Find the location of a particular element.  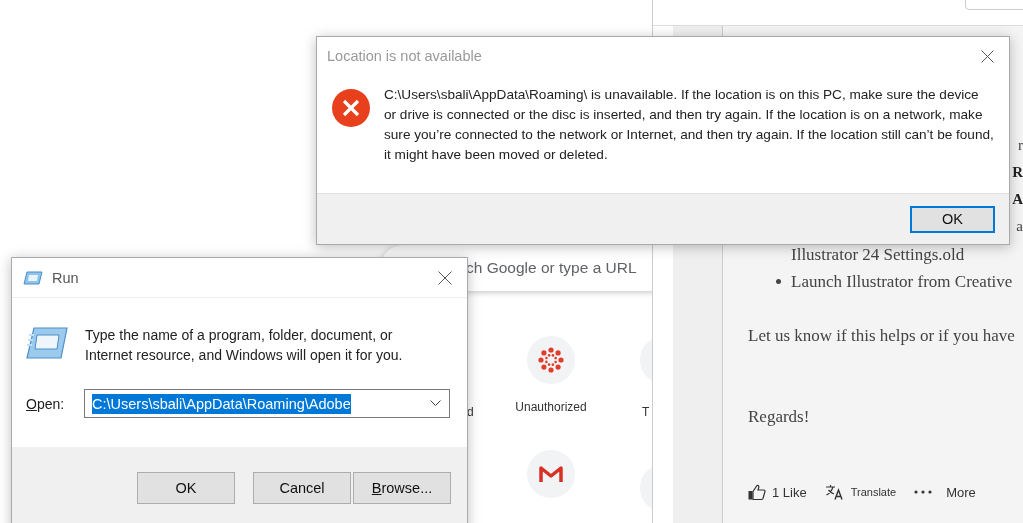

cancel-button: Cancel is located at coordinates (302, 488).